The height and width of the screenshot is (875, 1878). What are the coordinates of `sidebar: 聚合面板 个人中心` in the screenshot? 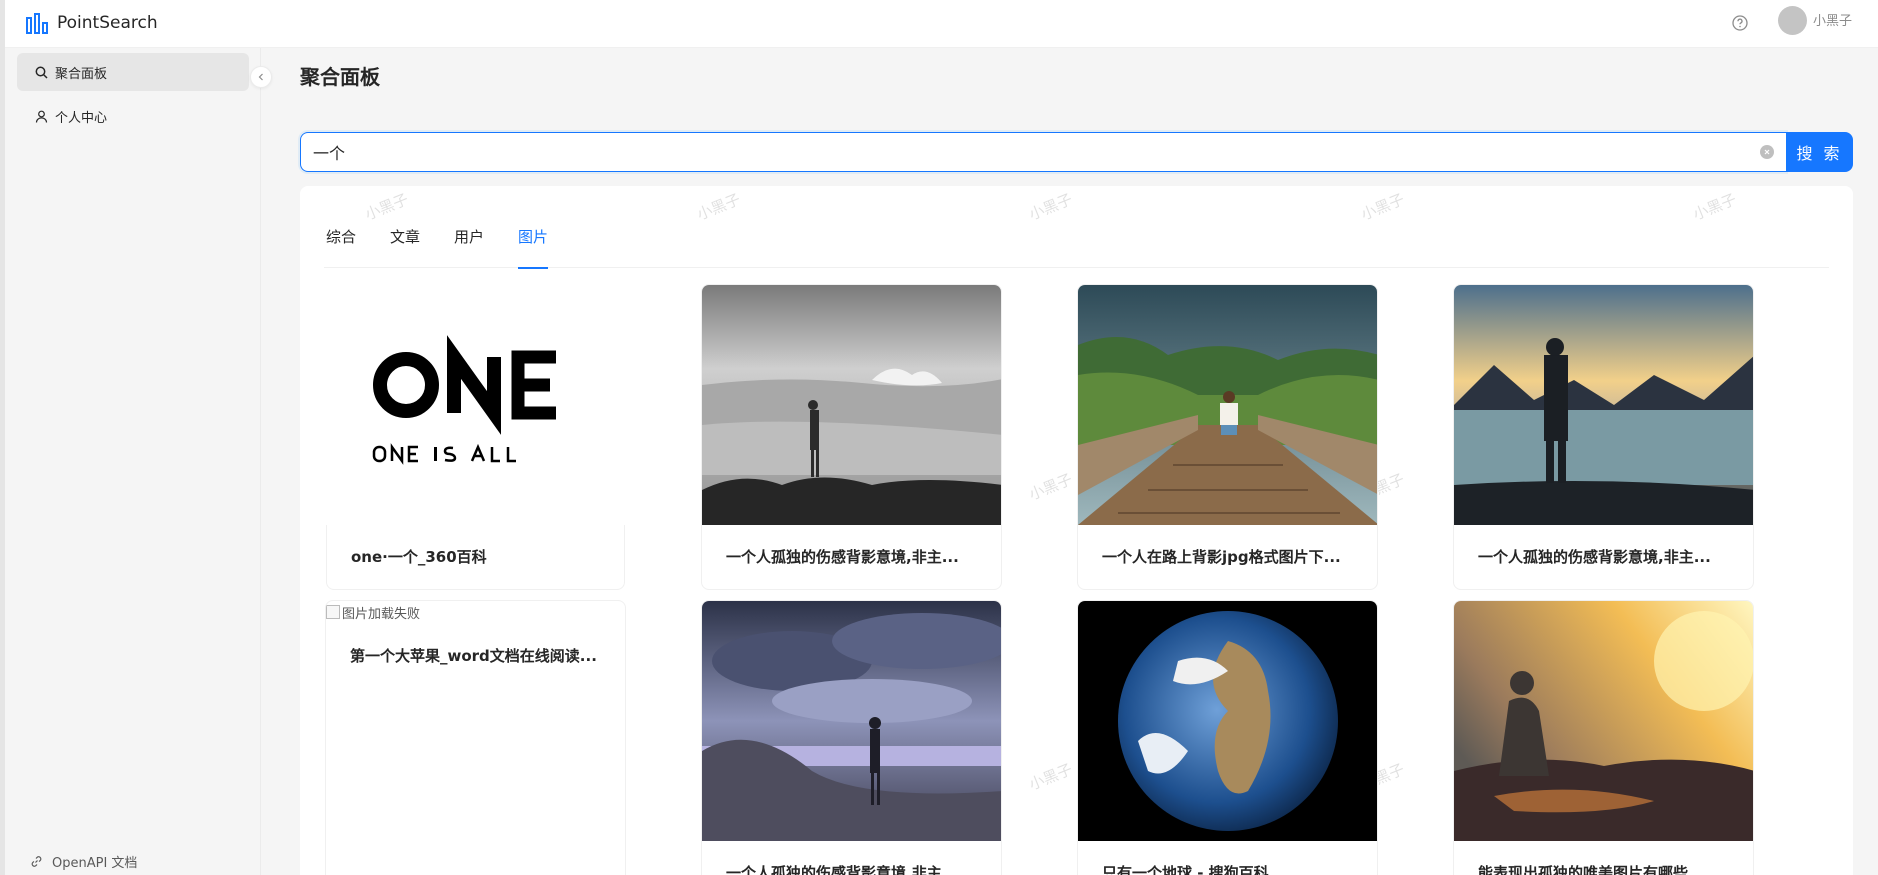 It's located at (133, 461).